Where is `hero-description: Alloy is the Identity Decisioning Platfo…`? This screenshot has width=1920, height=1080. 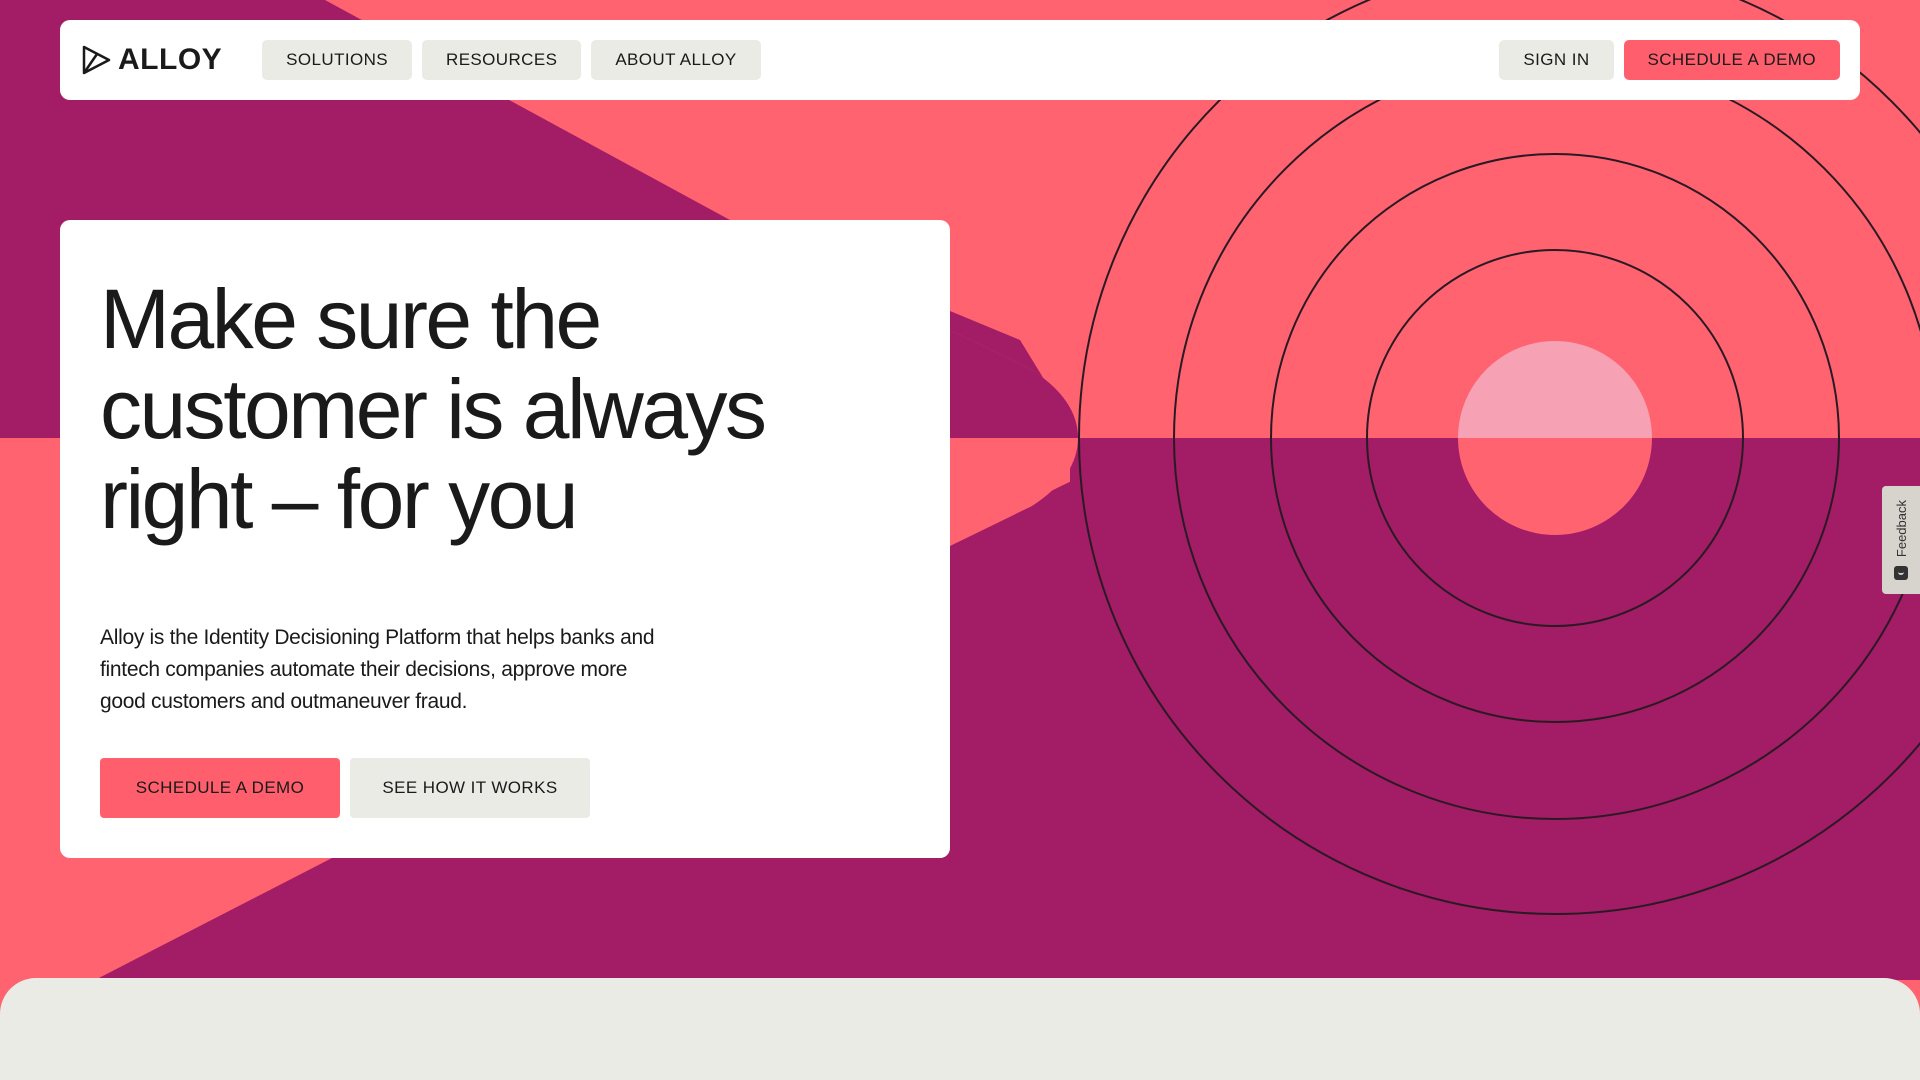 hero-description: Alloy is the Identity Decisioning Platfo… is located at coordinates (377, 669).